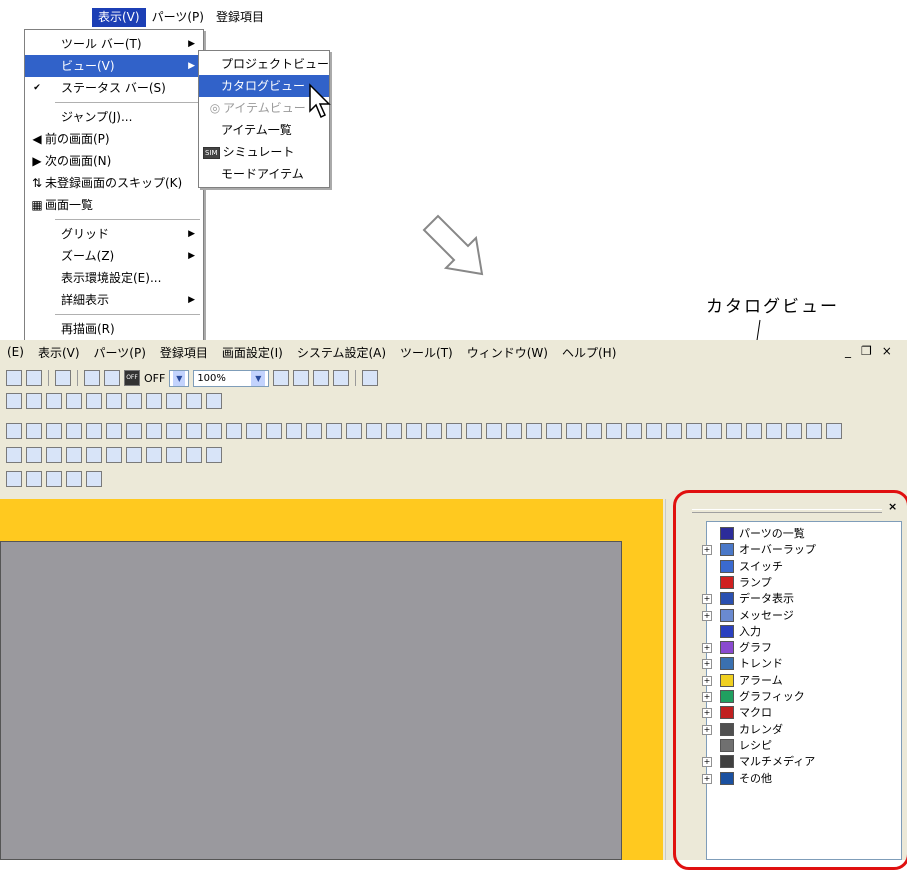 The image size is (907, 870). Describe the element at coordinates (94, 479) in the screenshot. I see `message-icon` at that location.